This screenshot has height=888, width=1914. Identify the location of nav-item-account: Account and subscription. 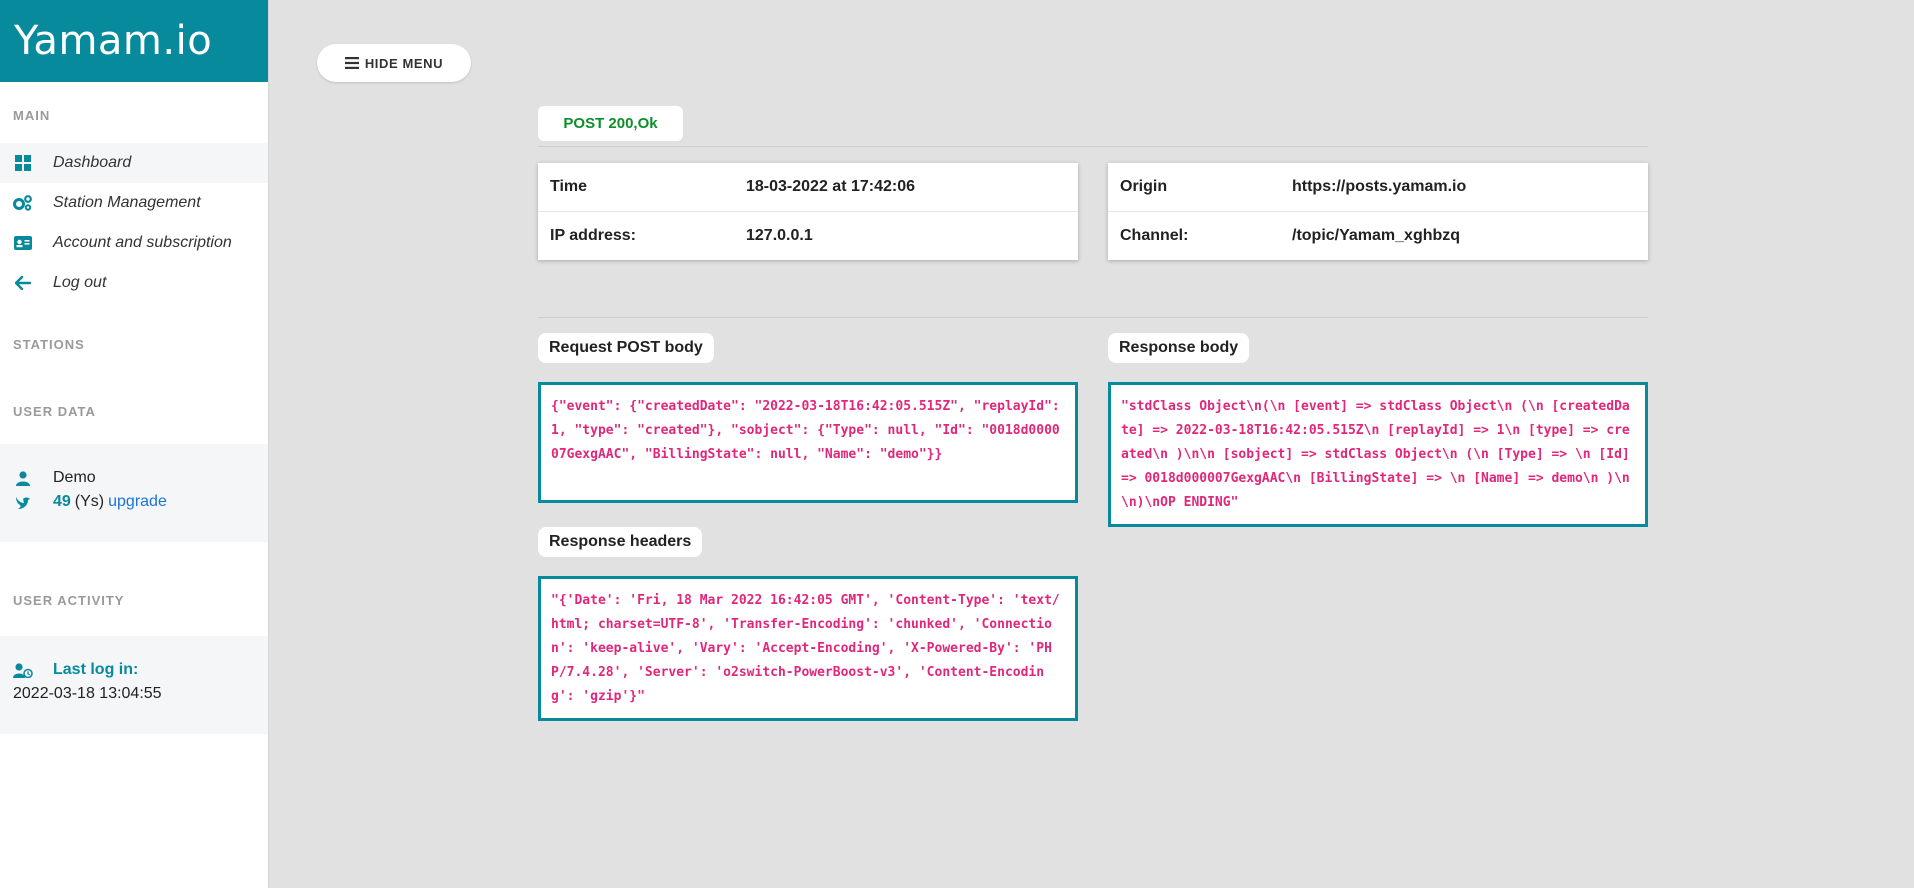
(134, 243).